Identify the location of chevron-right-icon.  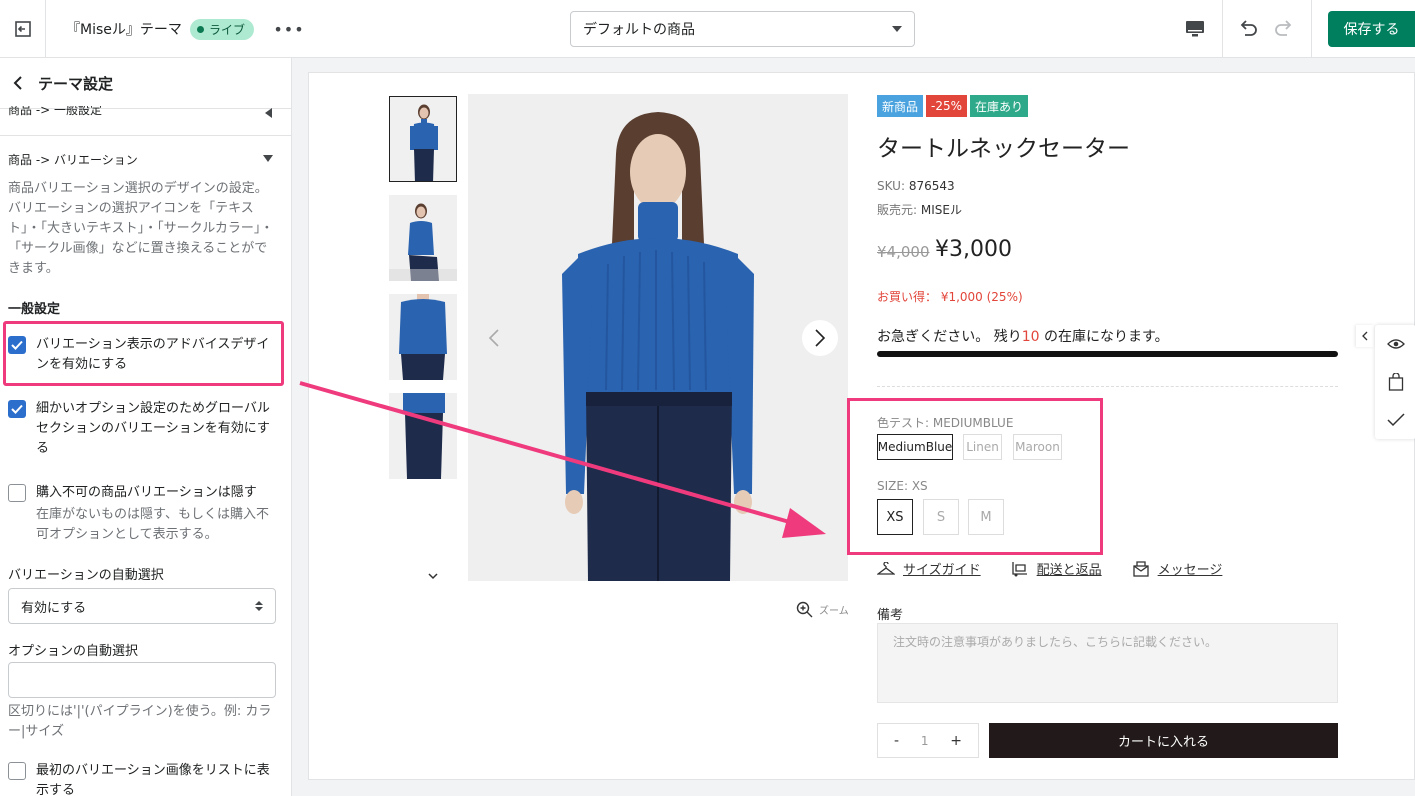
(820, 338).